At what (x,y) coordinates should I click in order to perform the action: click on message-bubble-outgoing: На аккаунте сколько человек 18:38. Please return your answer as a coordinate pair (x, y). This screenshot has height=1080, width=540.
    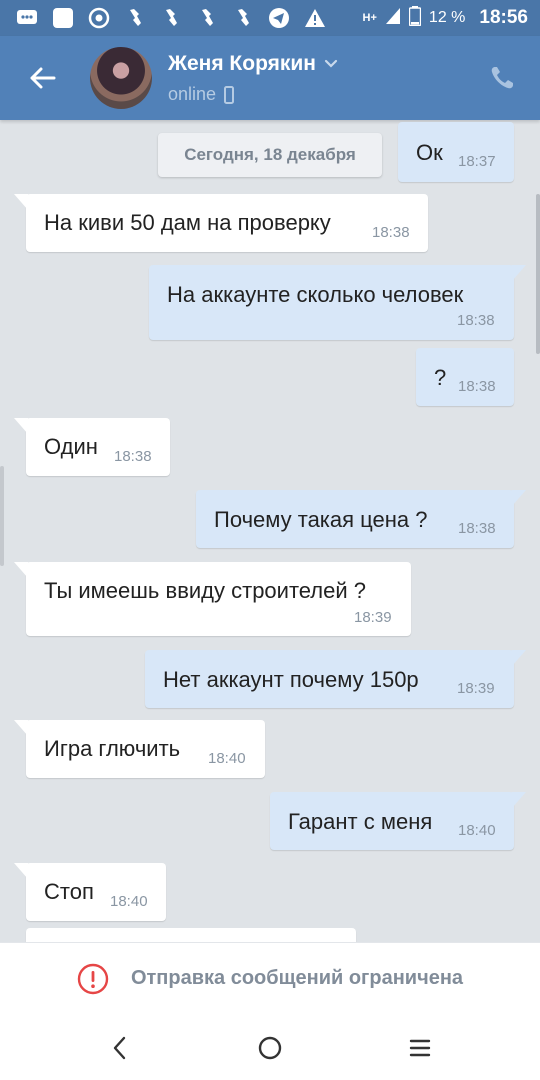
    Looking at the image, I should click on (337, 302).